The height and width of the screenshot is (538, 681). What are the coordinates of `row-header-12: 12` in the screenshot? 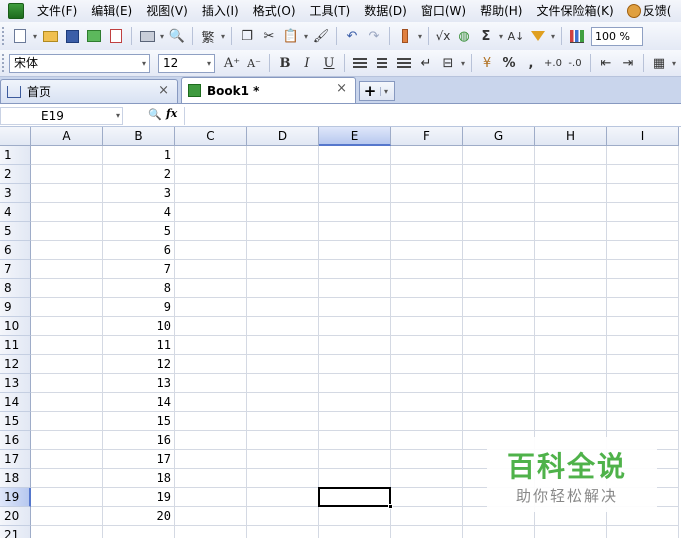 It's located at (15, 364).